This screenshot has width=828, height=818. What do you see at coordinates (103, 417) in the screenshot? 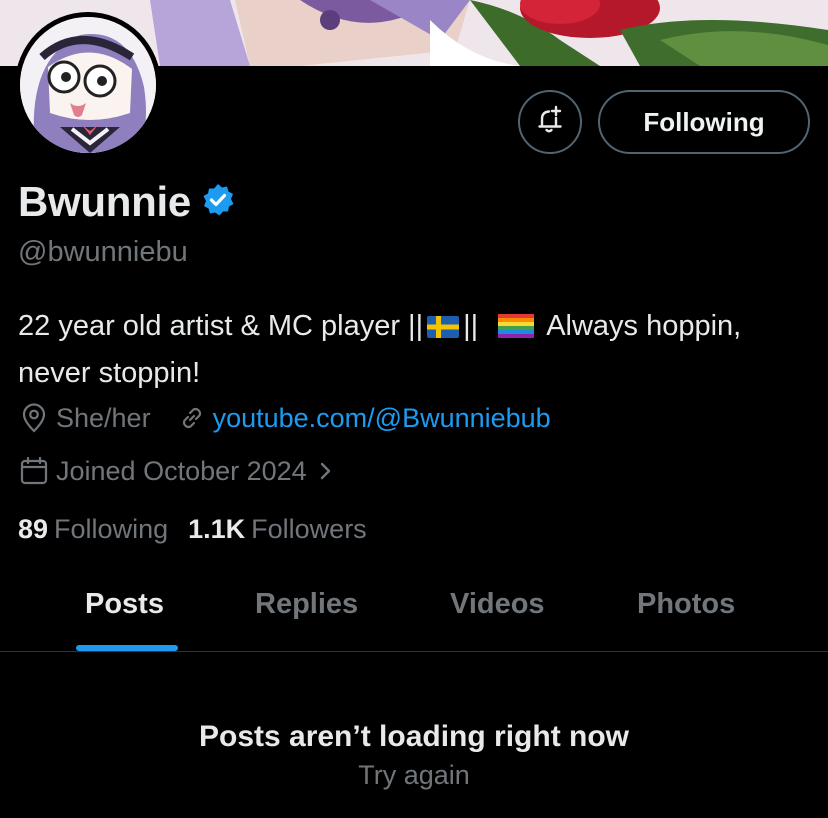
I see `pronouns: She/her` at bounding box center [103, 417].